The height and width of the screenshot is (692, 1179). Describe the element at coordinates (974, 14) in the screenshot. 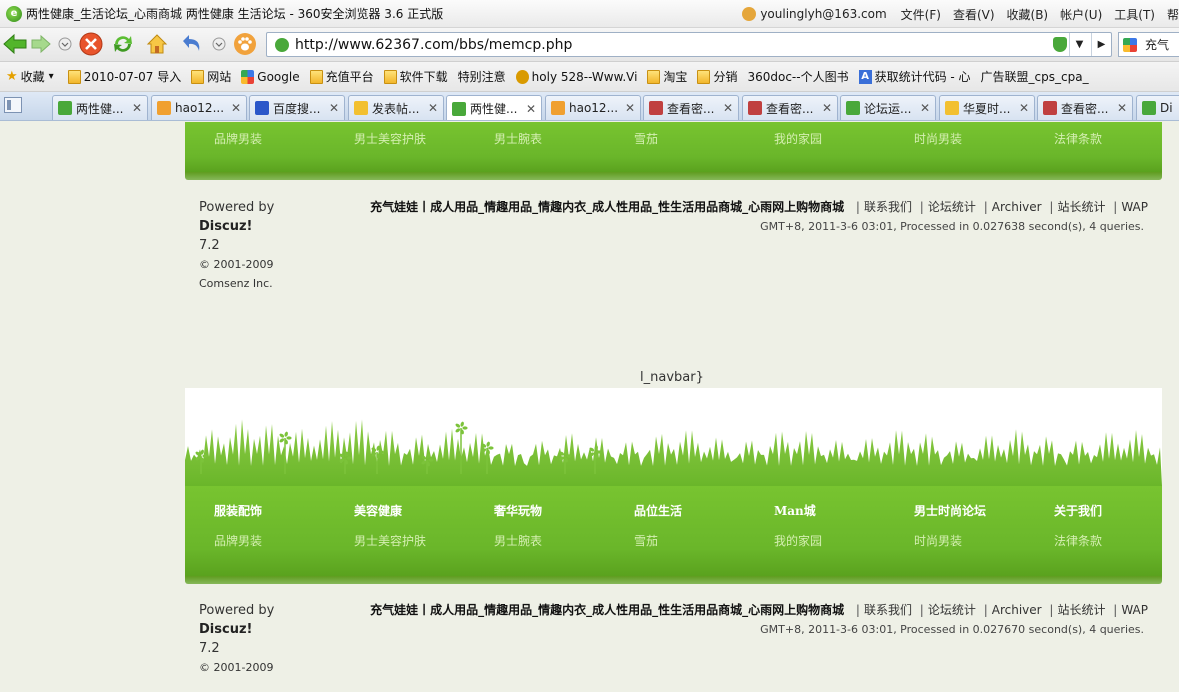

I see `menu-view: 查看(V)` at that location.